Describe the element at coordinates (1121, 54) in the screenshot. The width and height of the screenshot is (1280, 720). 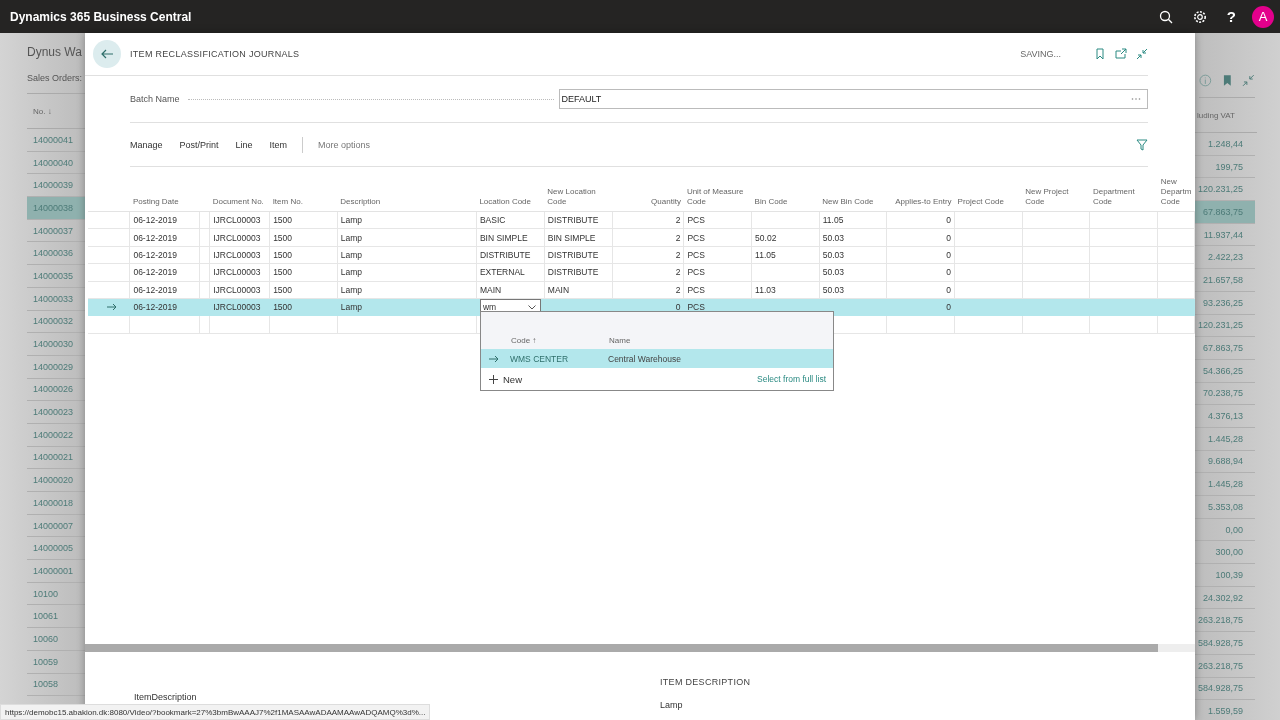
I see `open-new-window-icon` at that location.